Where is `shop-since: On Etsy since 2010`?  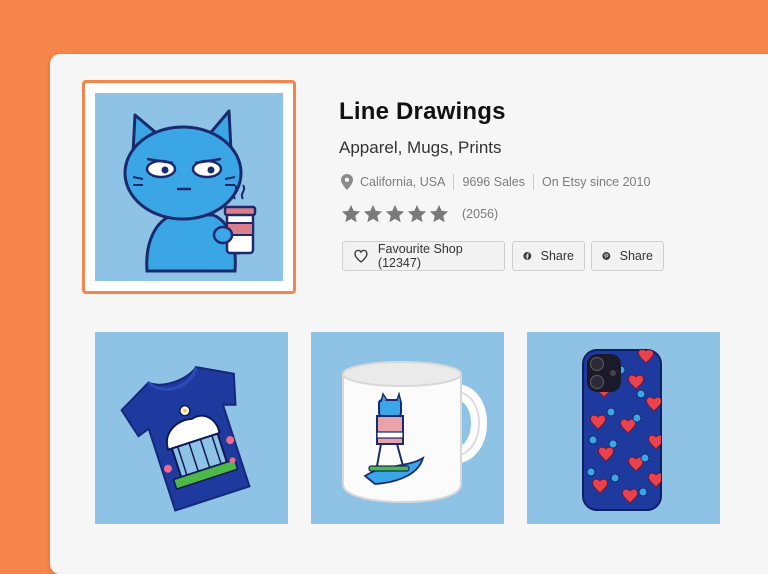
shop-since: On Etsy since 2010 is located at coordinates (596, 182).